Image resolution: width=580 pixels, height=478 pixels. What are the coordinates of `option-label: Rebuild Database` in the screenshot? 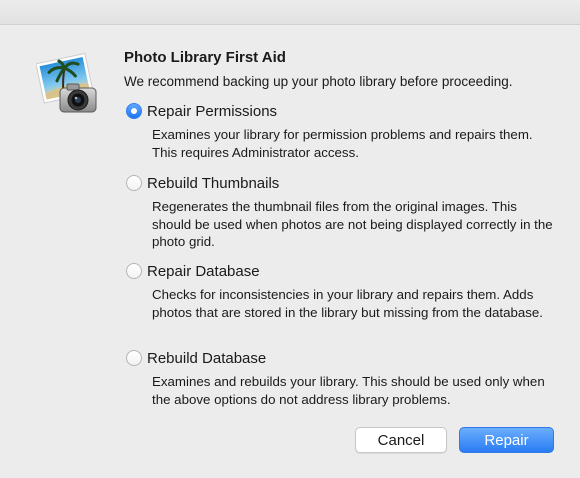 It's located at (206, 358).